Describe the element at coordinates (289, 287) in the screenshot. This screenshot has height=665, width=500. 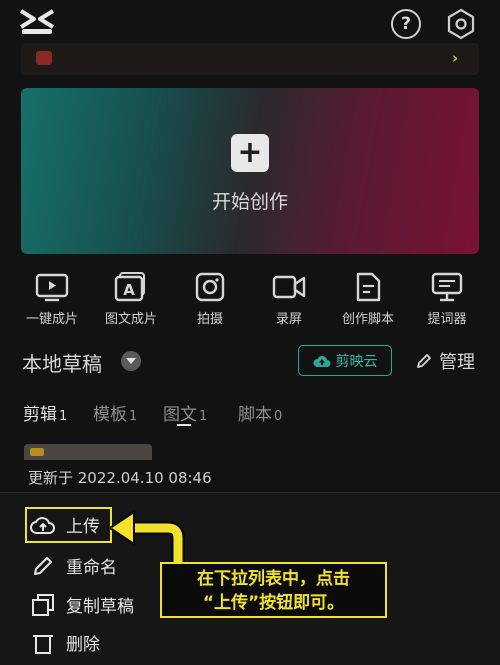
I see `screen-record-icon` at that location.